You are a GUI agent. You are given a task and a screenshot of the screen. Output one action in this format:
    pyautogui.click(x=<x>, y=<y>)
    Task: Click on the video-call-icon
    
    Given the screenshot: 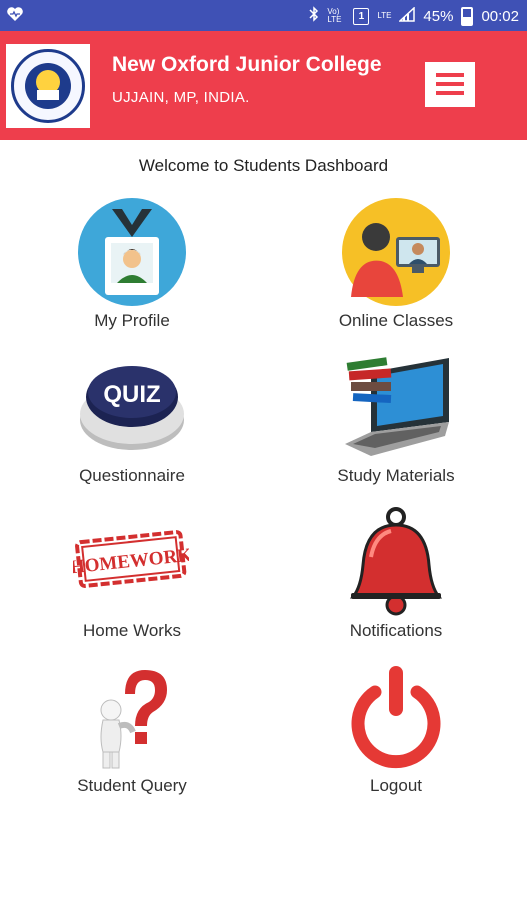 What is the action you would take?
    pyautogui.click(x=396, y=252)
    